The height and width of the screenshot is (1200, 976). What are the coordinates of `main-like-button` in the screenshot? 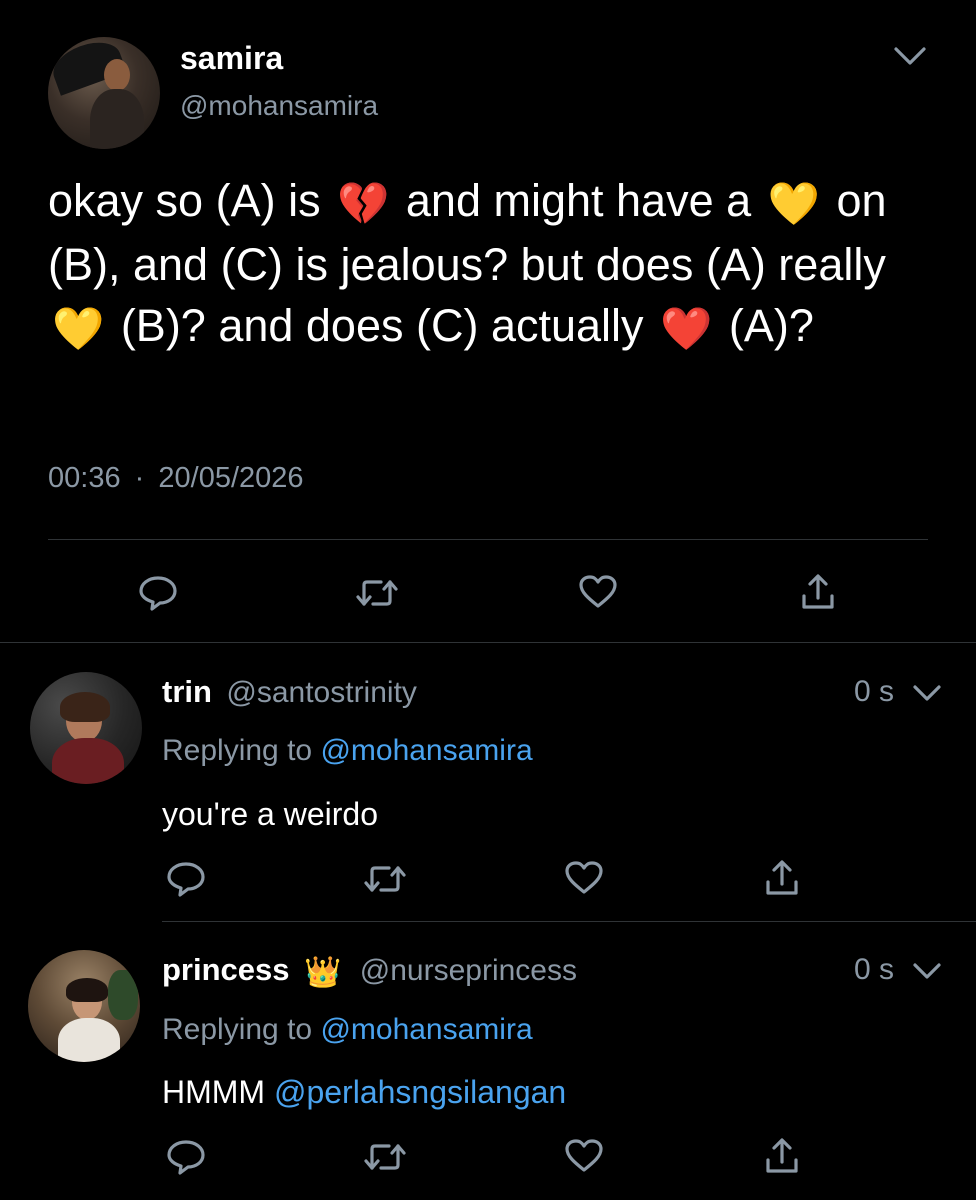 It's located at (598, 592).